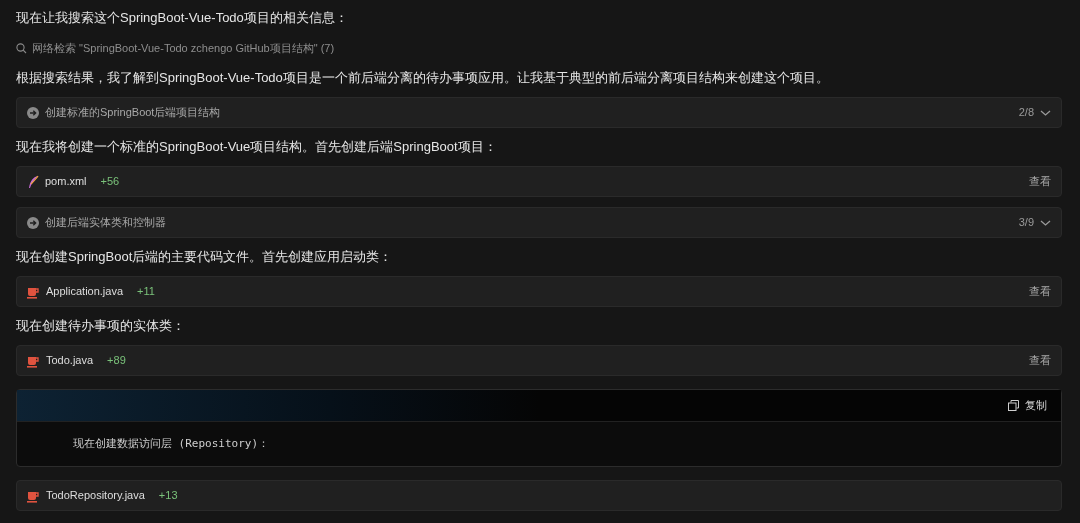 The height and width of the screenshot is (523, 1080). What do you see at coordinates (257, 147) in the screenshot?
I see `message-text: 现在我将创建一个标准的SpringBoot-Vue项目结构。首先创建后端SpringBoot项目：` at bounding box center [257, 147].